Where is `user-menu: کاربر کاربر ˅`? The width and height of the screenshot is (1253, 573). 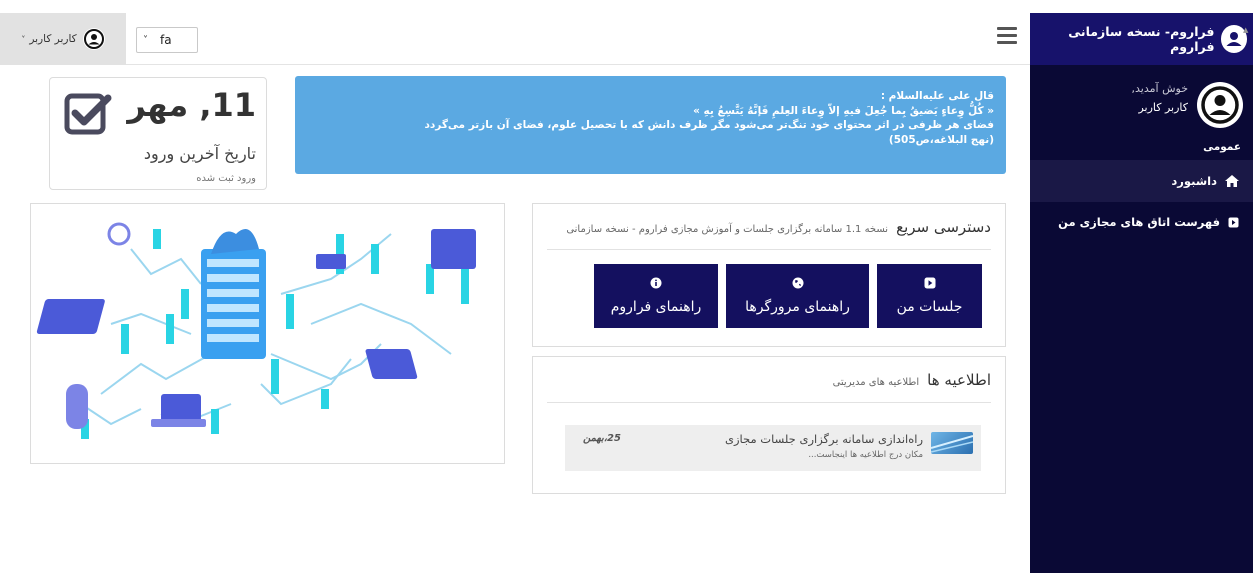 user-menu: کاربر کاربر ˅ is located at coordinates (63, 39).